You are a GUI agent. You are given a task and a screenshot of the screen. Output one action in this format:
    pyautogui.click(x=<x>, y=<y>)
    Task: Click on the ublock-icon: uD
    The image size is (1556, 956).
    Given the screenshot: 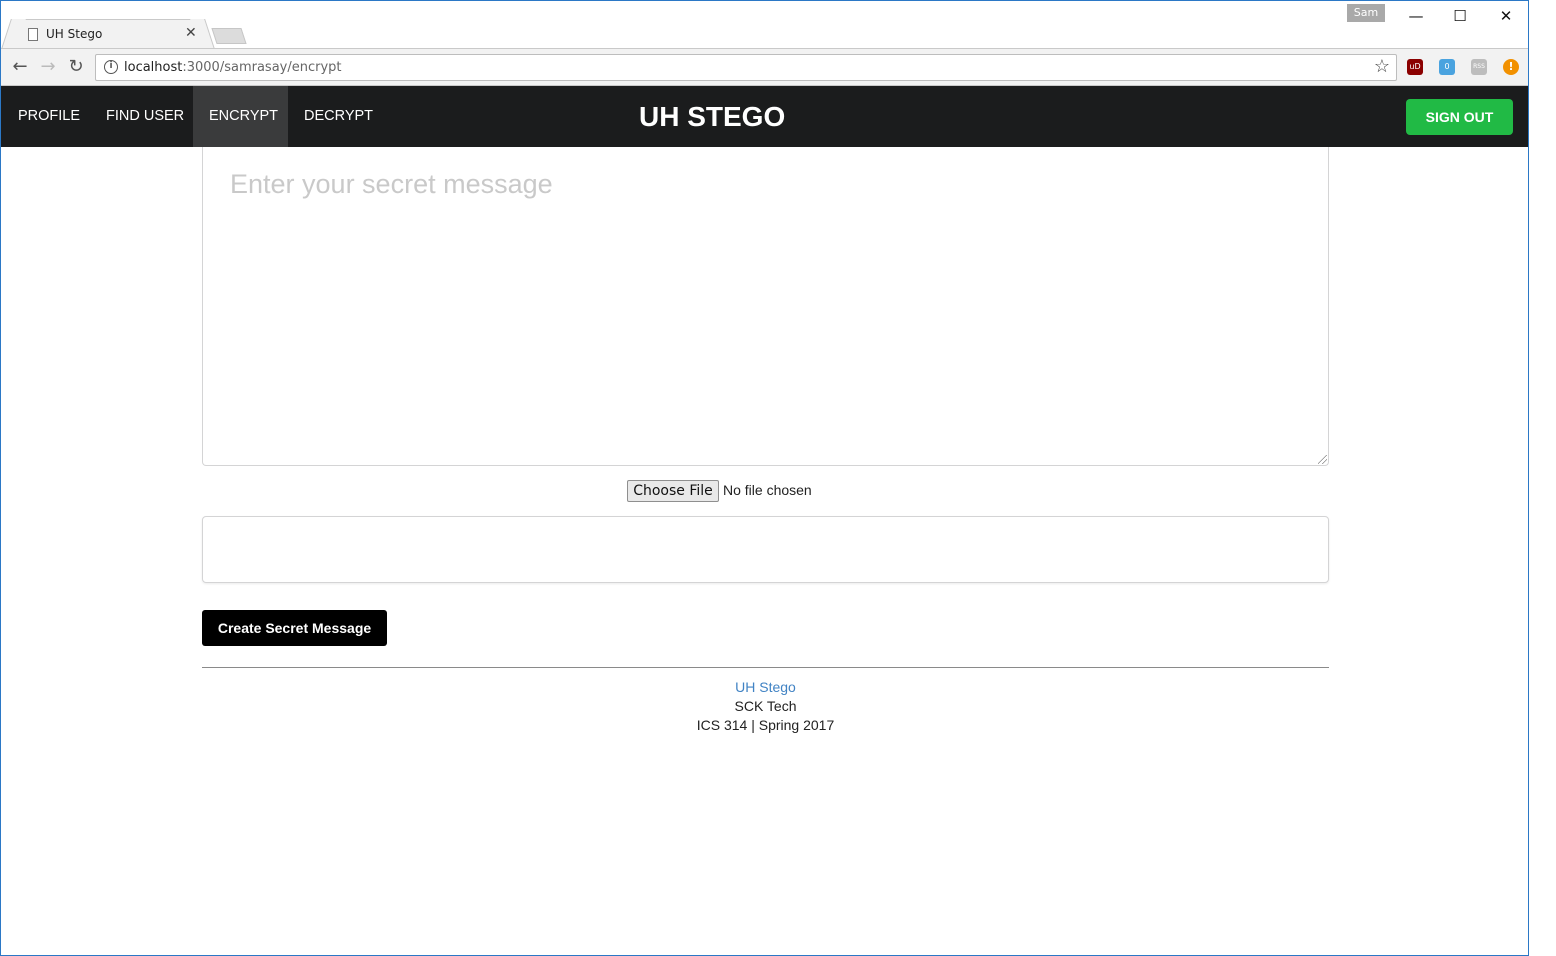 What is the action you would take?
    pyautogui.click(x=1415, y=67)
    